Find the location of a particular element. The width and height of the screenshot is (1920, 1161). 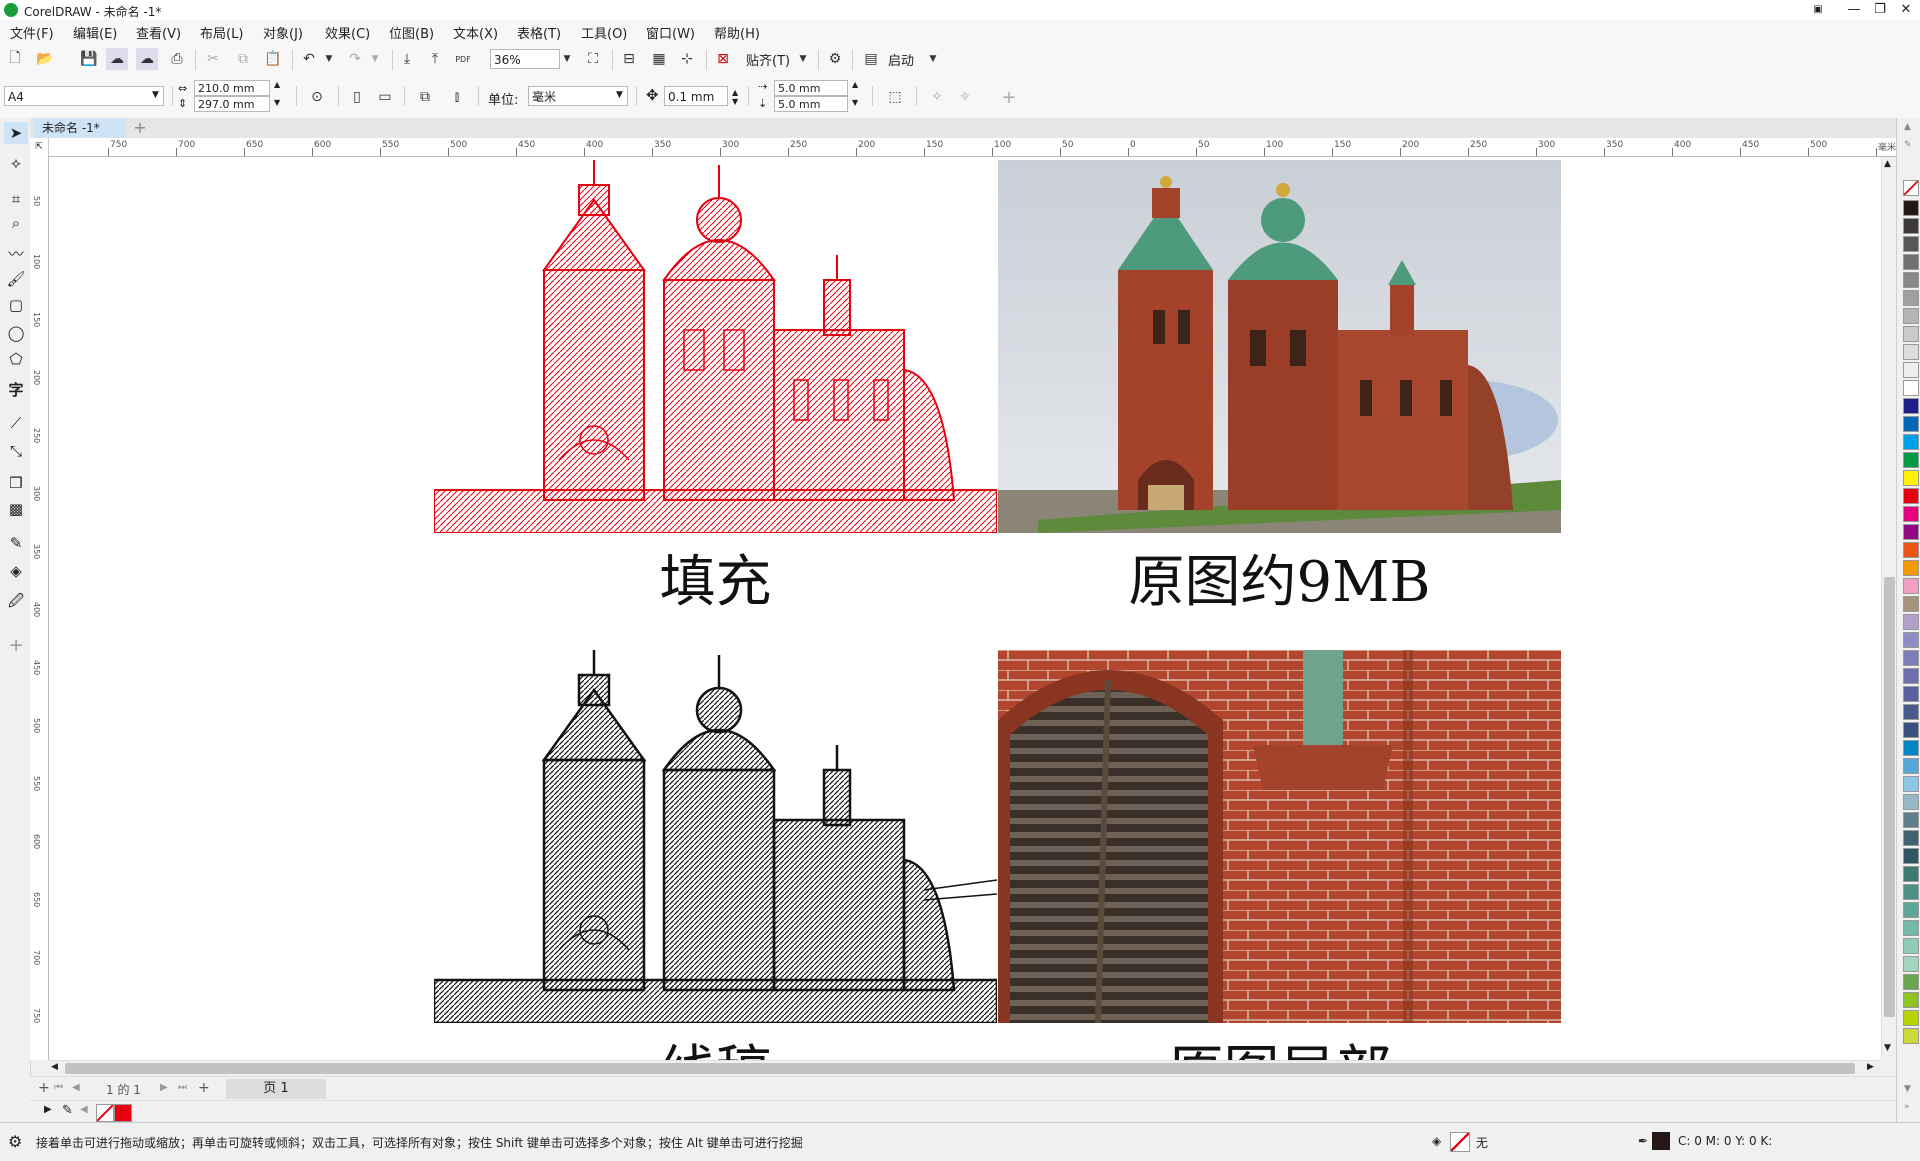

palette-expand-icon: ▶ is located at coordinates (48, 1109).